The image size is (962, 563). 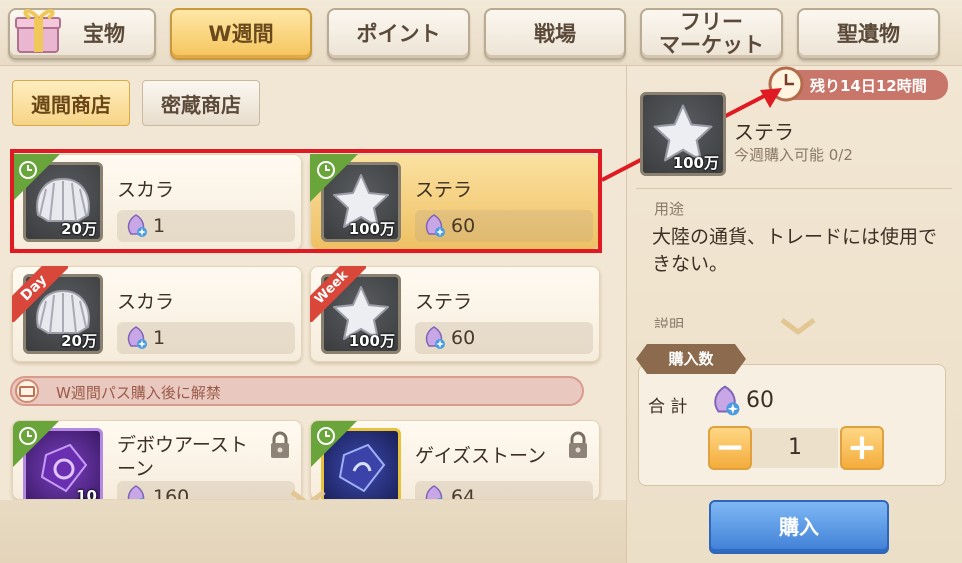 I want to click on minus-icon: −, so click(x=730, y=447).